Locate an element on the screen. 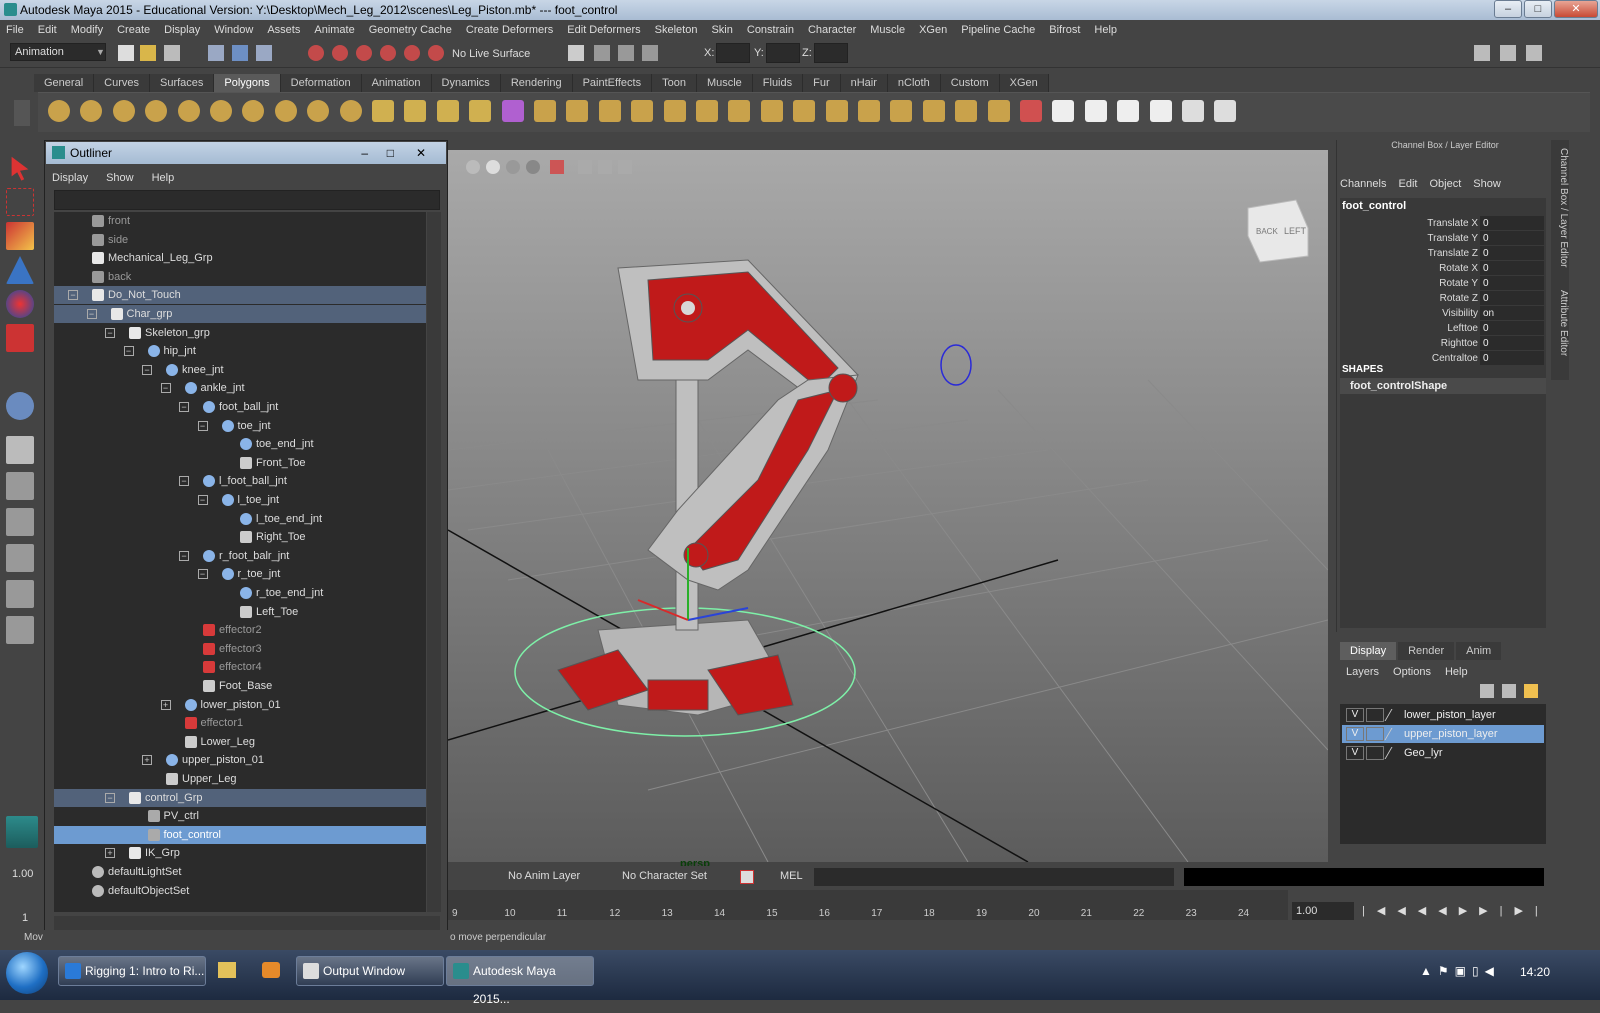 The image size is (1600, 1013). taskbar-item-output-window: Output Window is located at coordinates (370, 971).